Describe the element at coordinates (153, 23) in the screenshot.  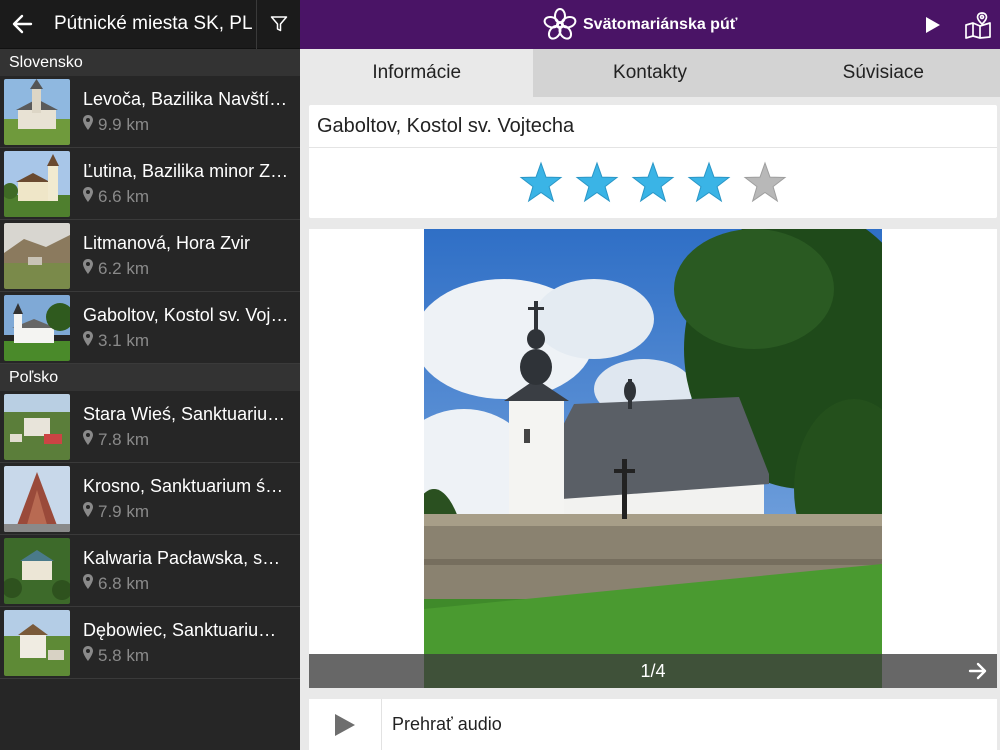
I see `sidebar-title: Pútnické miesta SK, PL` at that location.